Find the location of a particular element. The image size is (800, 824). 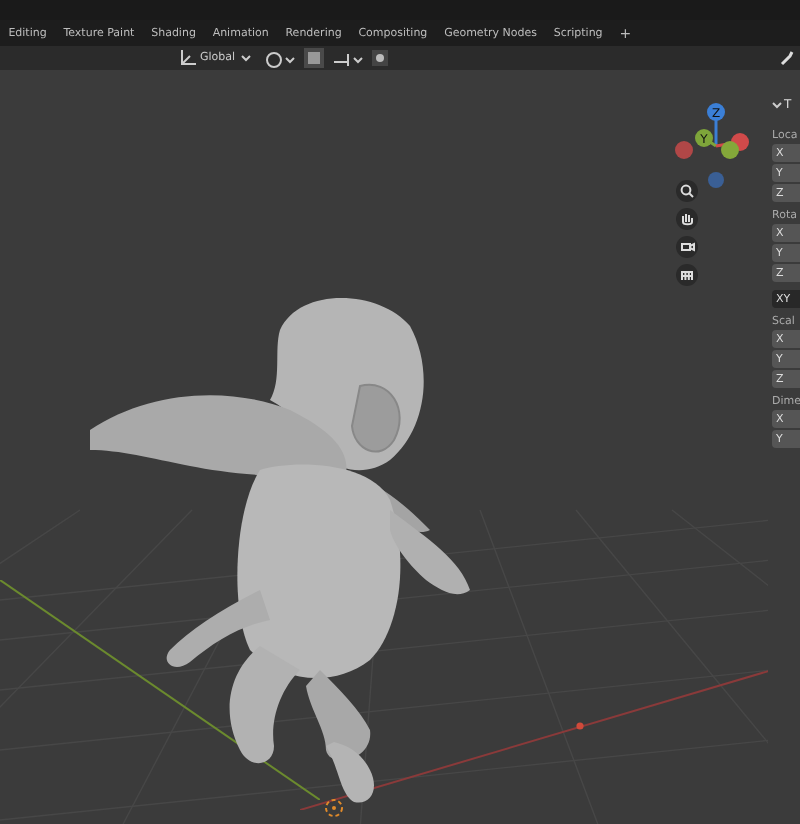

hand-icon is located at coordinates (687, 219).